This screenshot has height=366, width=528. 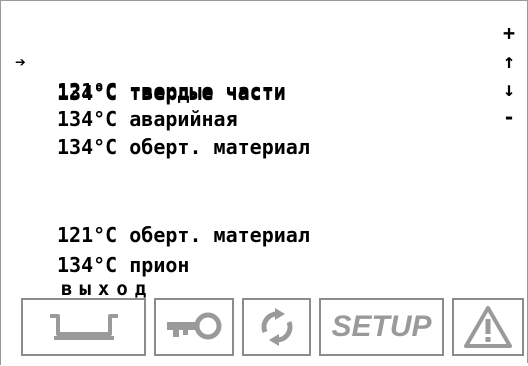 What do you see at coordinates (509, 117) in the screenshot?
I see `minus-button: -` at bounding box center [509, 117].